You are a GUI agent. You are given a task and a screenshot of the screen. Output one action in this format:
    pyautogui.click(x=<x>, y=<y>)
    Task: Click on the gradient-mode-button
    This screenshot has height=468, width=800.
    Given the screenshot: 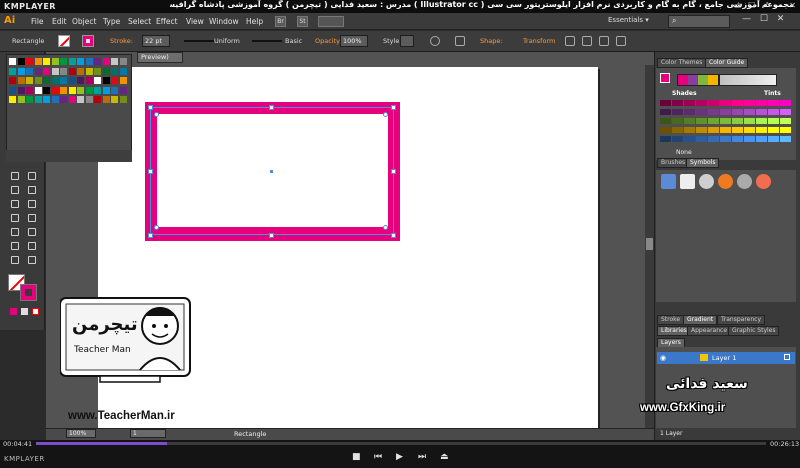 What is the action you would take?
    pyautogui.click(x=24, y=311)
    